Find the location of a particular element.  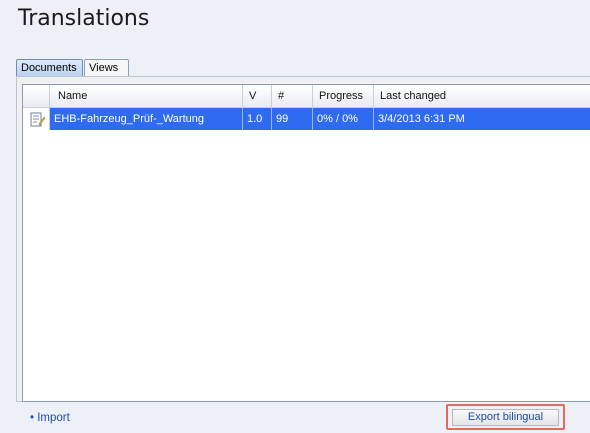

export-bilingual-button: Export bilingual is located at coordinates (505, 417).